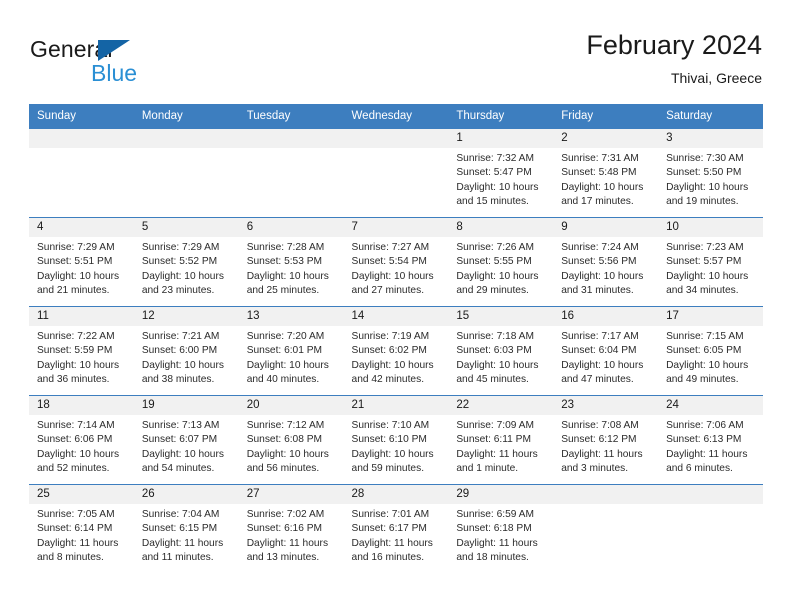 This screenshot has height=612, width=792. What do you see at coordinates (40, 226) in the screenshot?
I see `day-number: 4` at bounding box center [40, 226].